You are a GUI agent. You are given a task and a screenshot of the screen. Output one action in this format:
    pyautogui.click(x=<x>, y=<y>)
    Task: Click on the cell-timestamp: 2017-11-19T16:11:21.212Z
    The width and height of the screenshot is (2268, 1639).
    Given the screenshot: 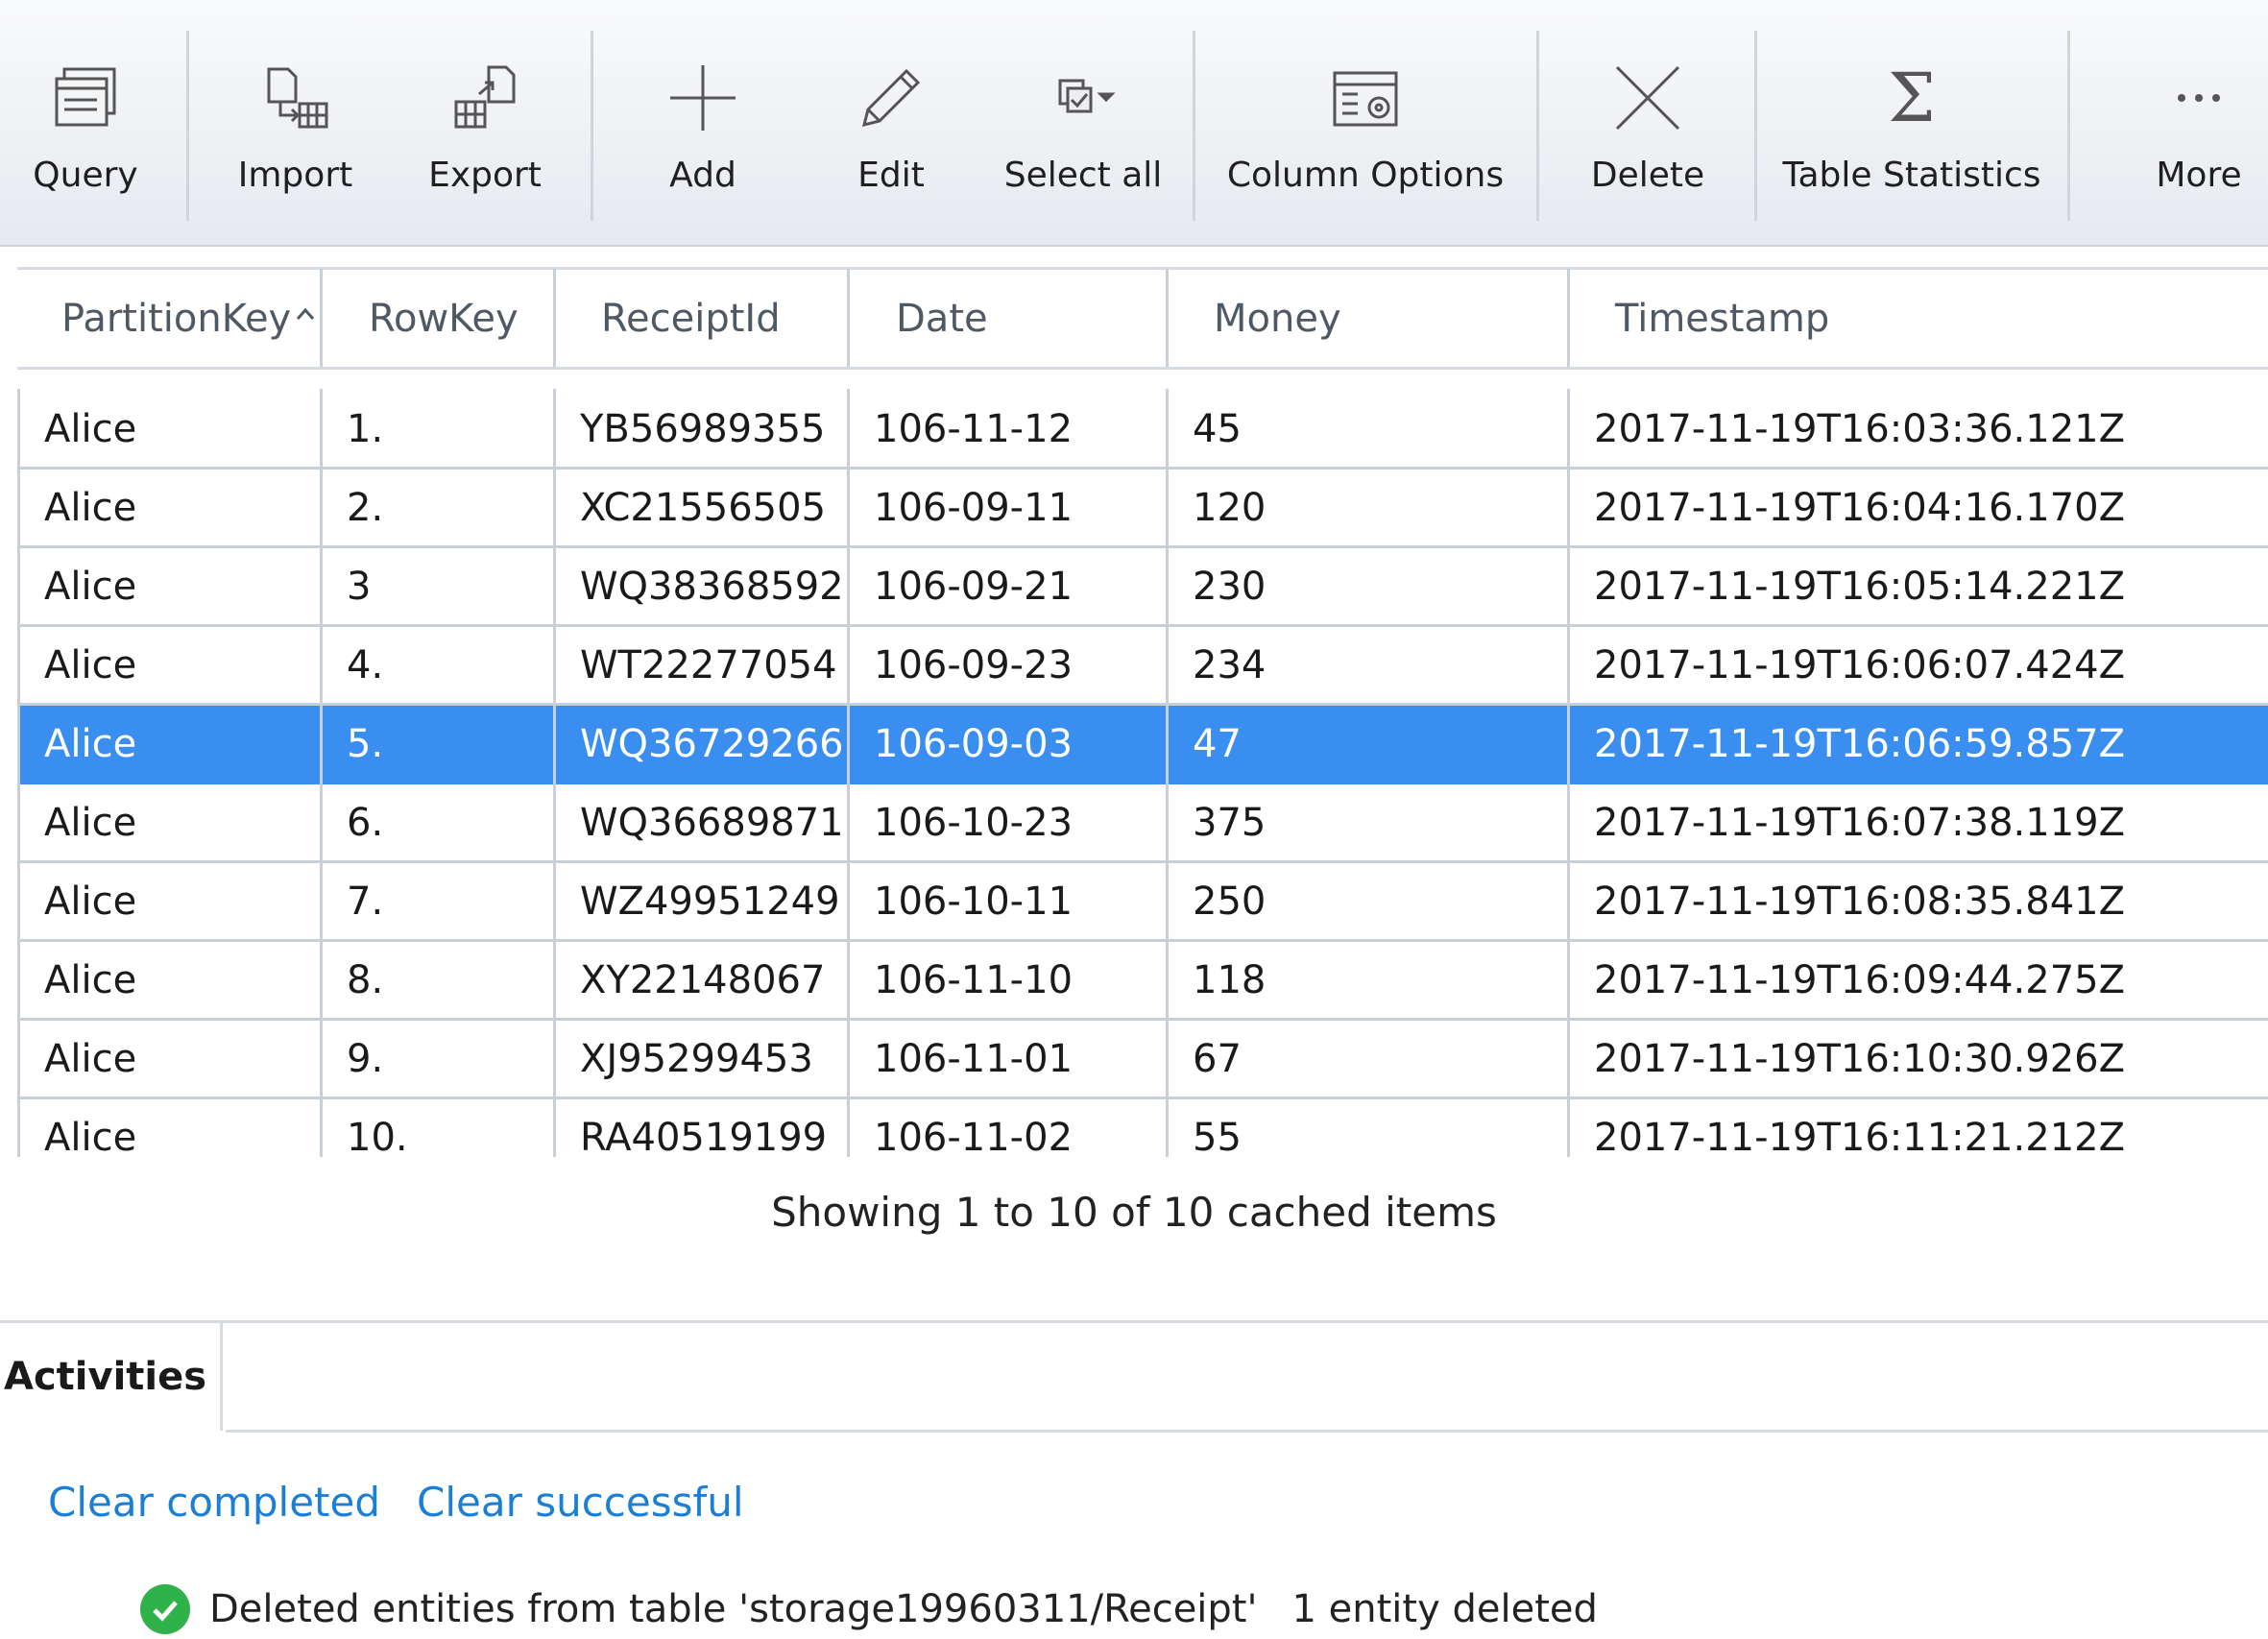 What is the action you would take?
    pyautogui.click(x=1860, y=1136)
    